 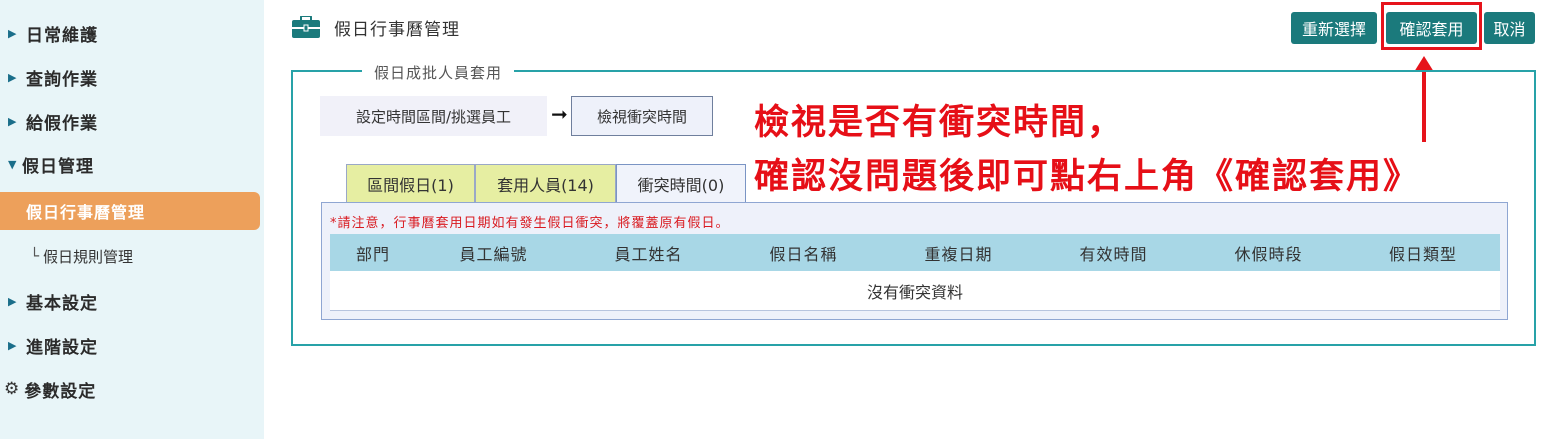 I want to click on cancel-button: 取消, so click(x=1509, y=28).